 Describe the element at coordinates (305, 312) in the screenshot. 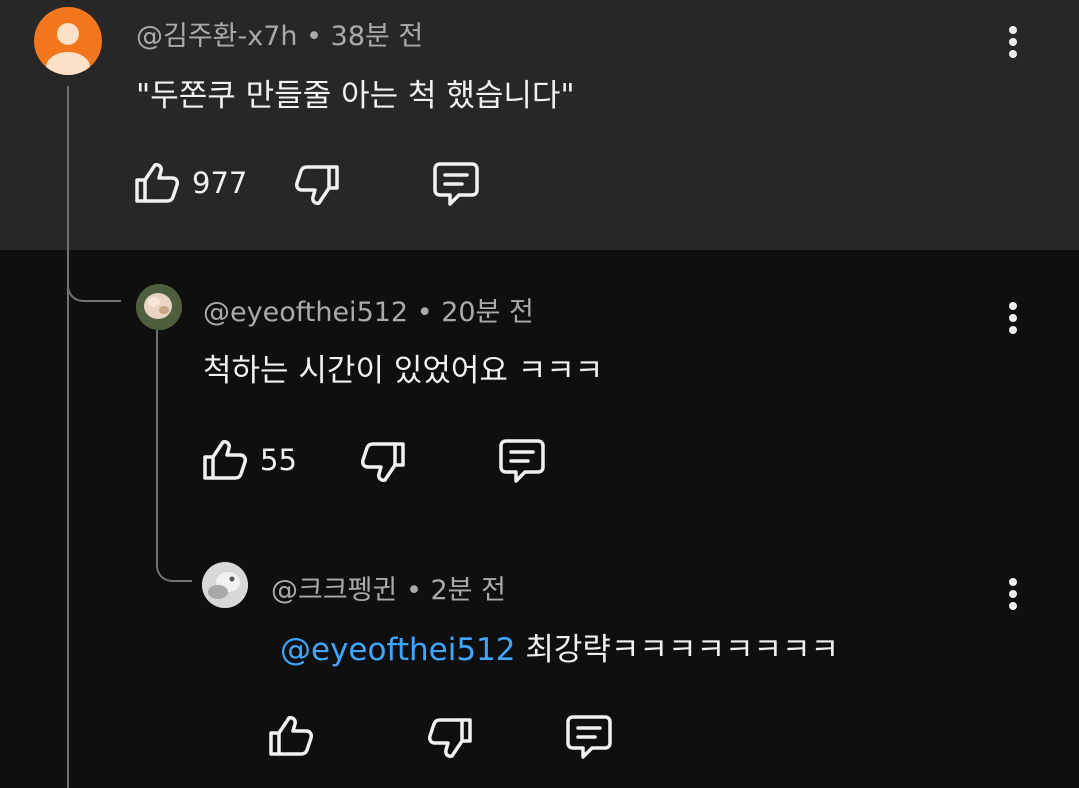

I see `author-name: @eyeofthei512` at that location.